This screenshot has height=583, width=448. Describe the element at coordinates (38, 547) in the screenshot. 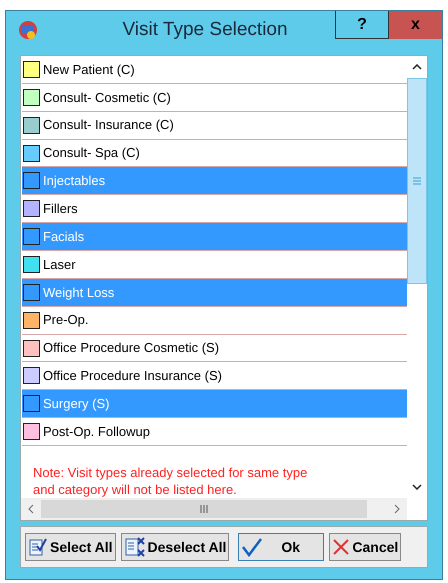

I see `checklist-icon` at that location.